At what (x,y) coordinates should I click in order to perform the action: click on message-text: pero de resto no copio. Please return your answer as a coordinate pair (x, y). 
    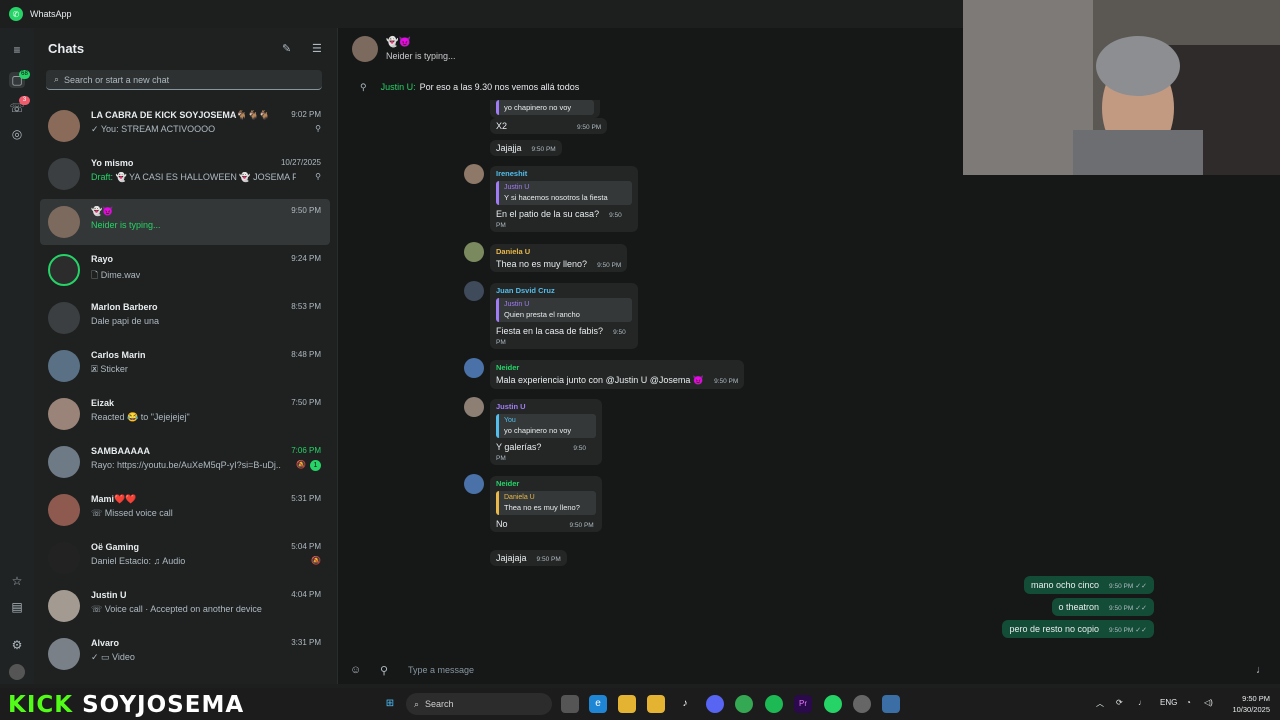
    Looking at the image, I should click on (1054, 629).